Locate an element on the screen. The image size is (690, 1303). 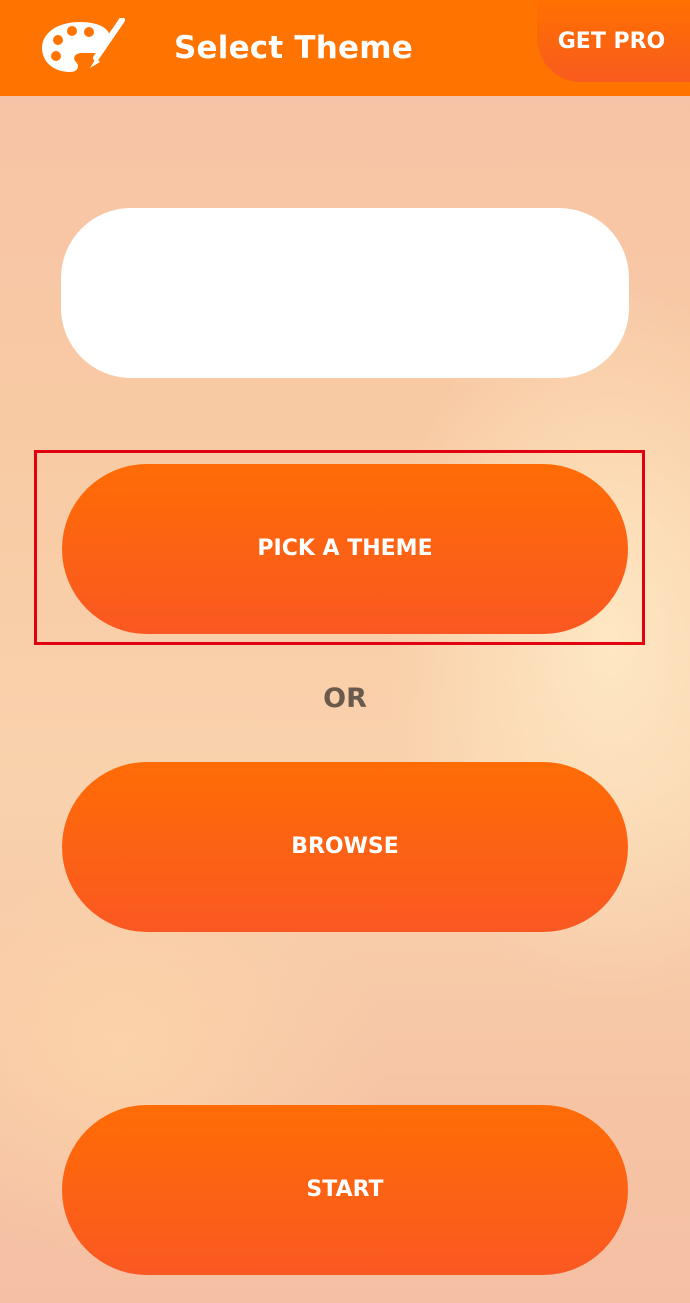
page-title: Select Theme is located at coordinates (293, 48).